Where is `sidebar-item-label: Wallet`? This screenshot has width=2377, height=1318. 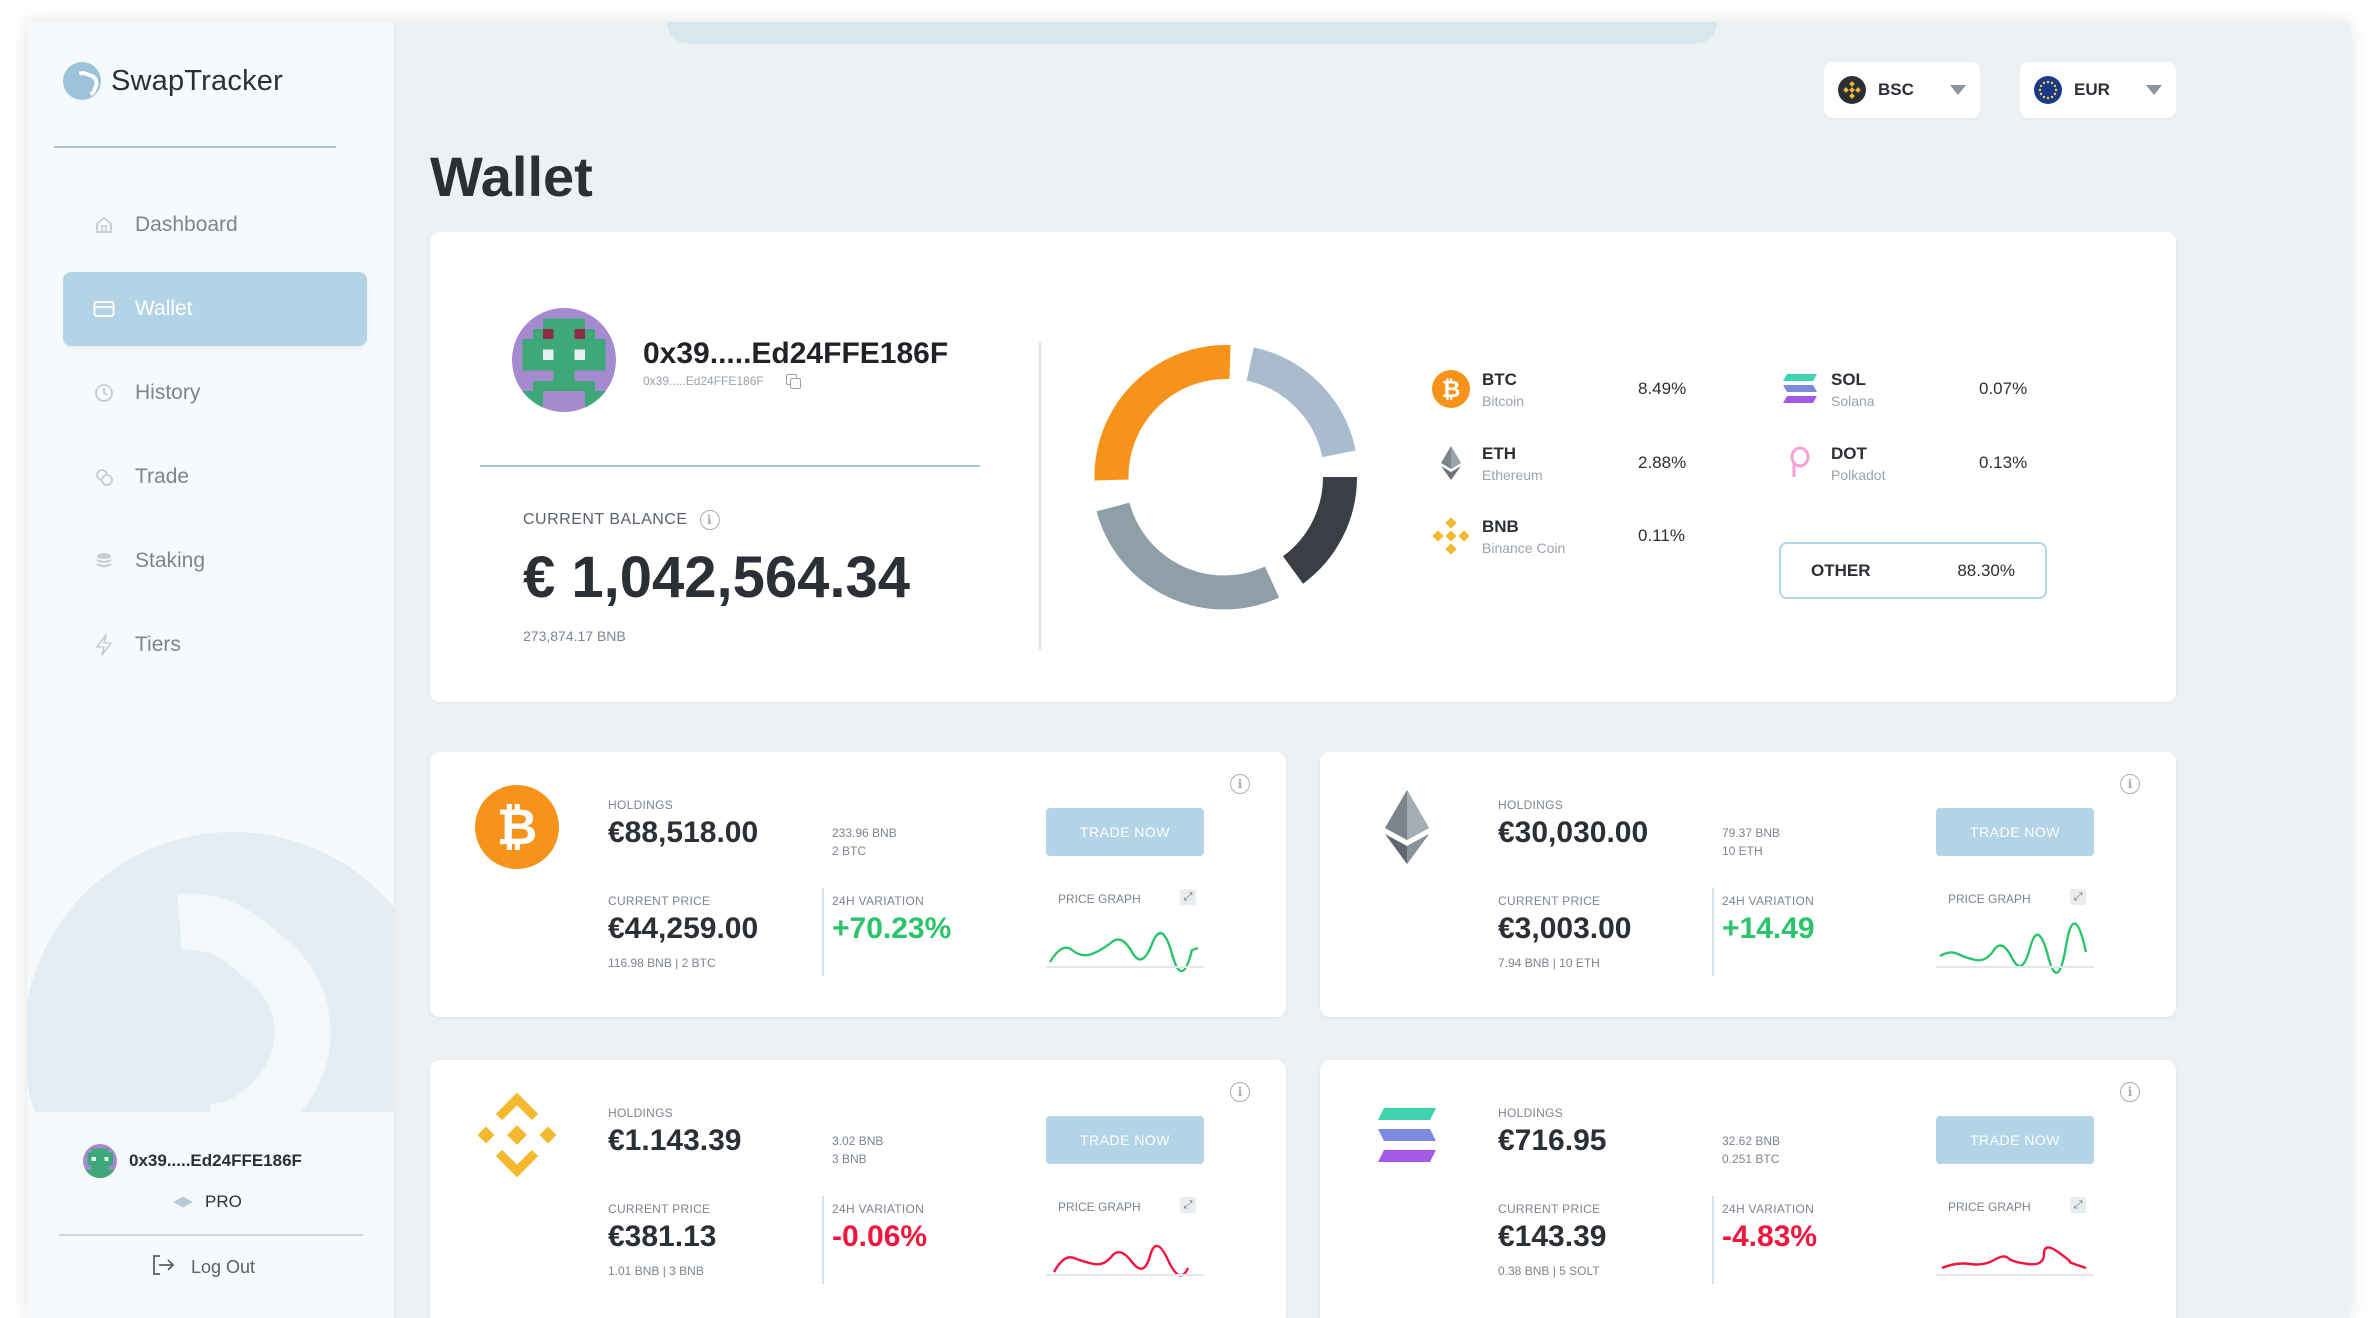 sidebar-item-label: Wallet is located at coordinates (164, 308).